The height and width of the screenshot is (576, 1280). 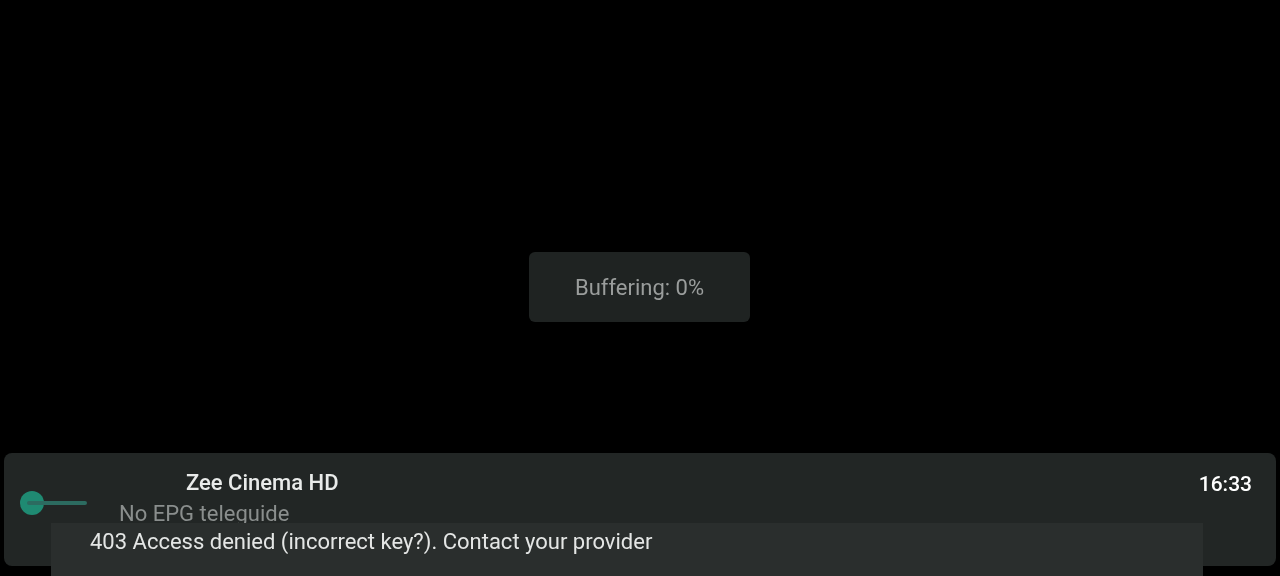 What do you see at coordinates (1225, 484) in the screenshot?
I see `clock: 16:33` at bounding box center [1225, 484].